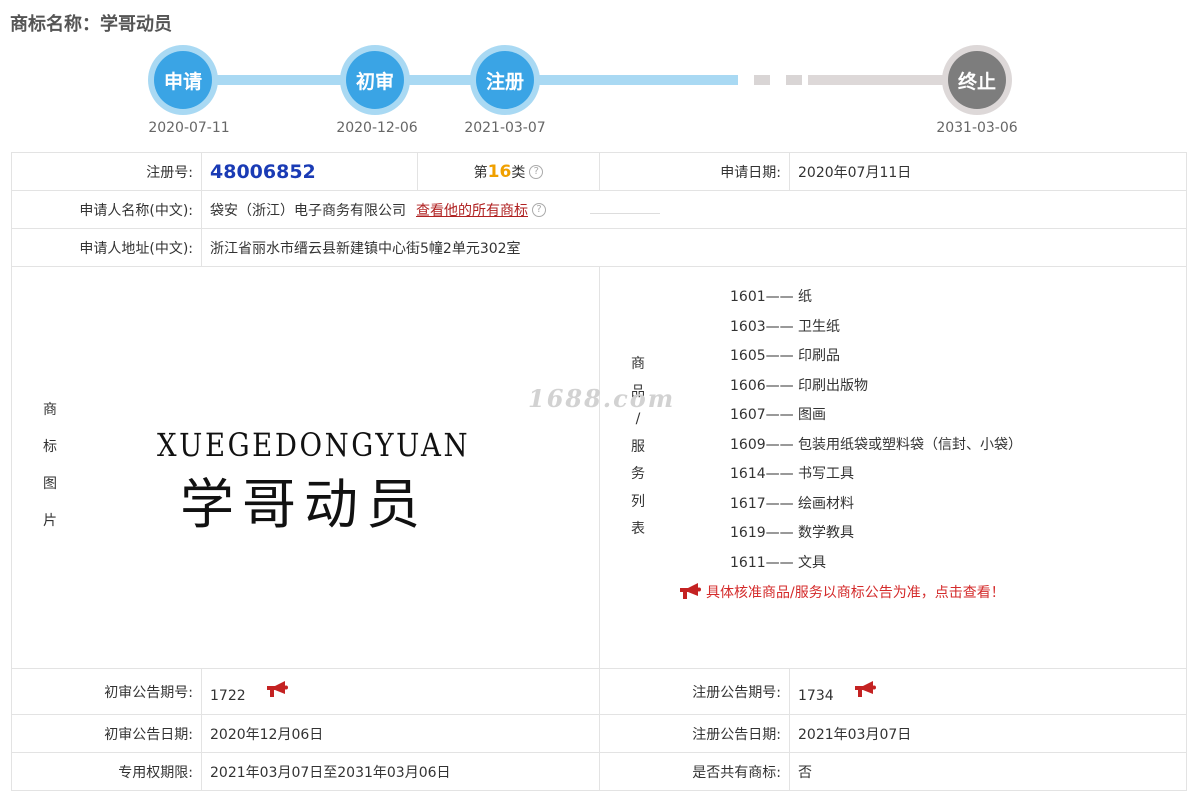 The height and width of the screenshot is (795, 1194). Describe the element at coordinates (189, 128) in the screenshot. I see `timeline-date-apply: 2020-07-11` at that location.